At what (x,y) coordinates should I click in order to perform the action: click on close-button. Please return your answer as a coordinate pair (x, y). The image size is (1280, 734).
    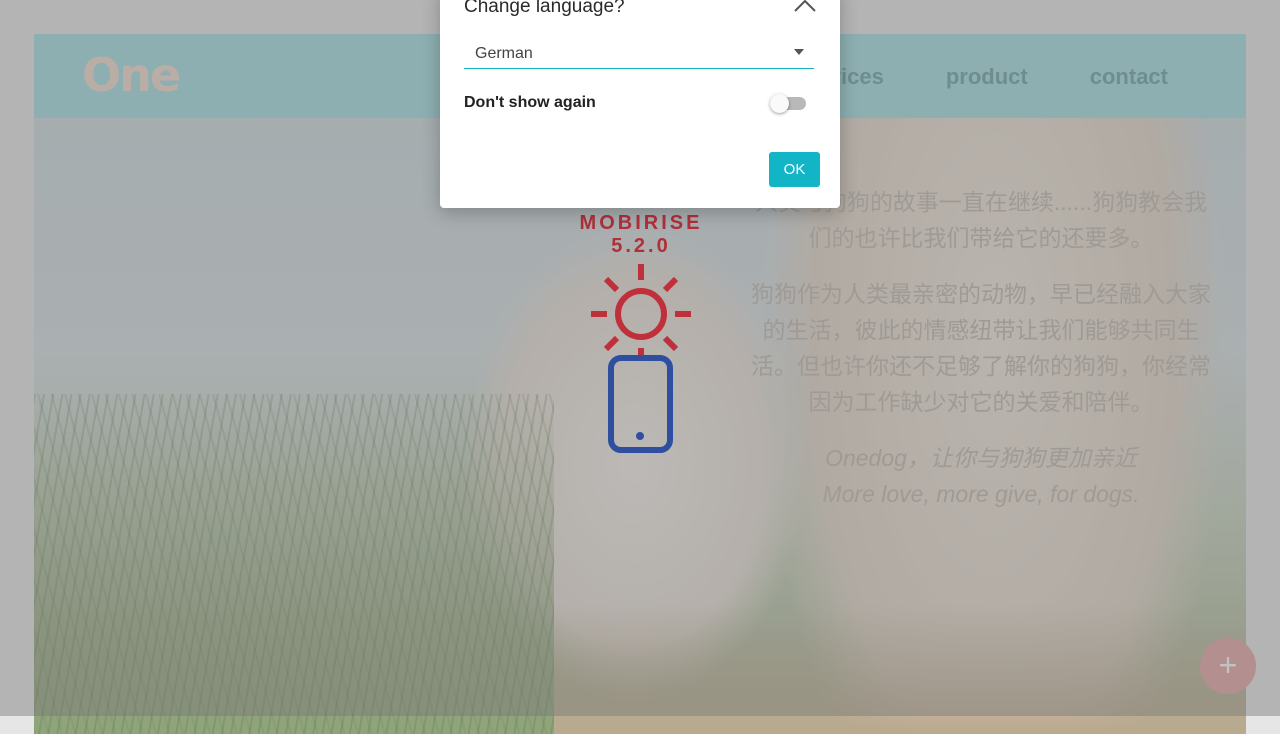
    Looking at the image, I should click on (805, 8).